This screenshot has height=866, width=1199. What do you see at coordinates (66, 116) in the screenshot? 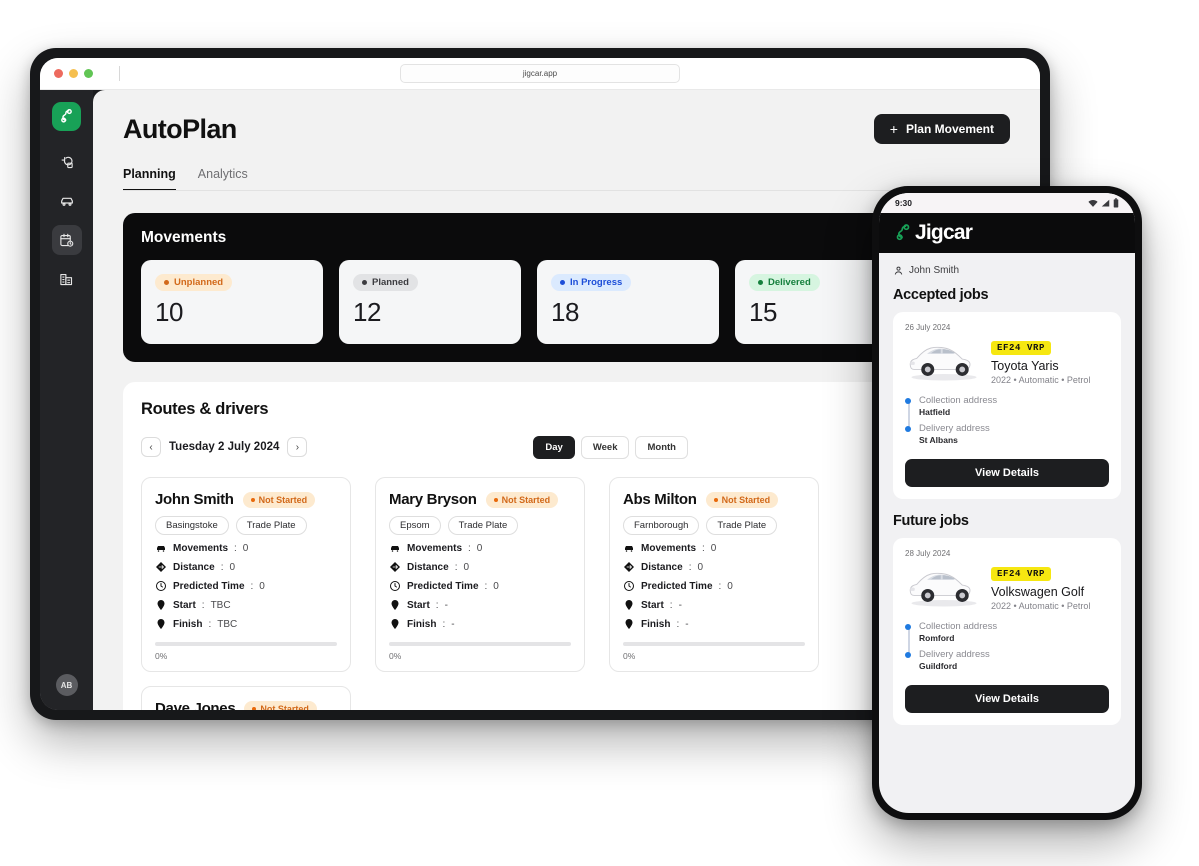
I see `jigcar-logo-icon` at bounding box center [66, 116].